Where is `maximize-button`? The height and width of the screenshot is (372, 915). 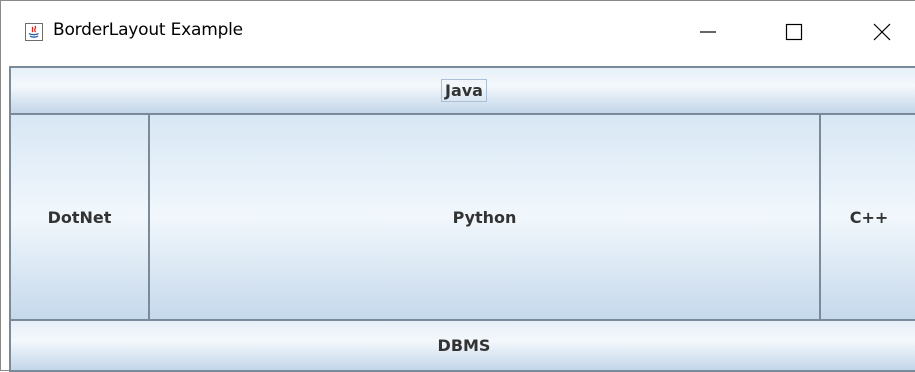 maximize-button is located at coordinates (794, 33).